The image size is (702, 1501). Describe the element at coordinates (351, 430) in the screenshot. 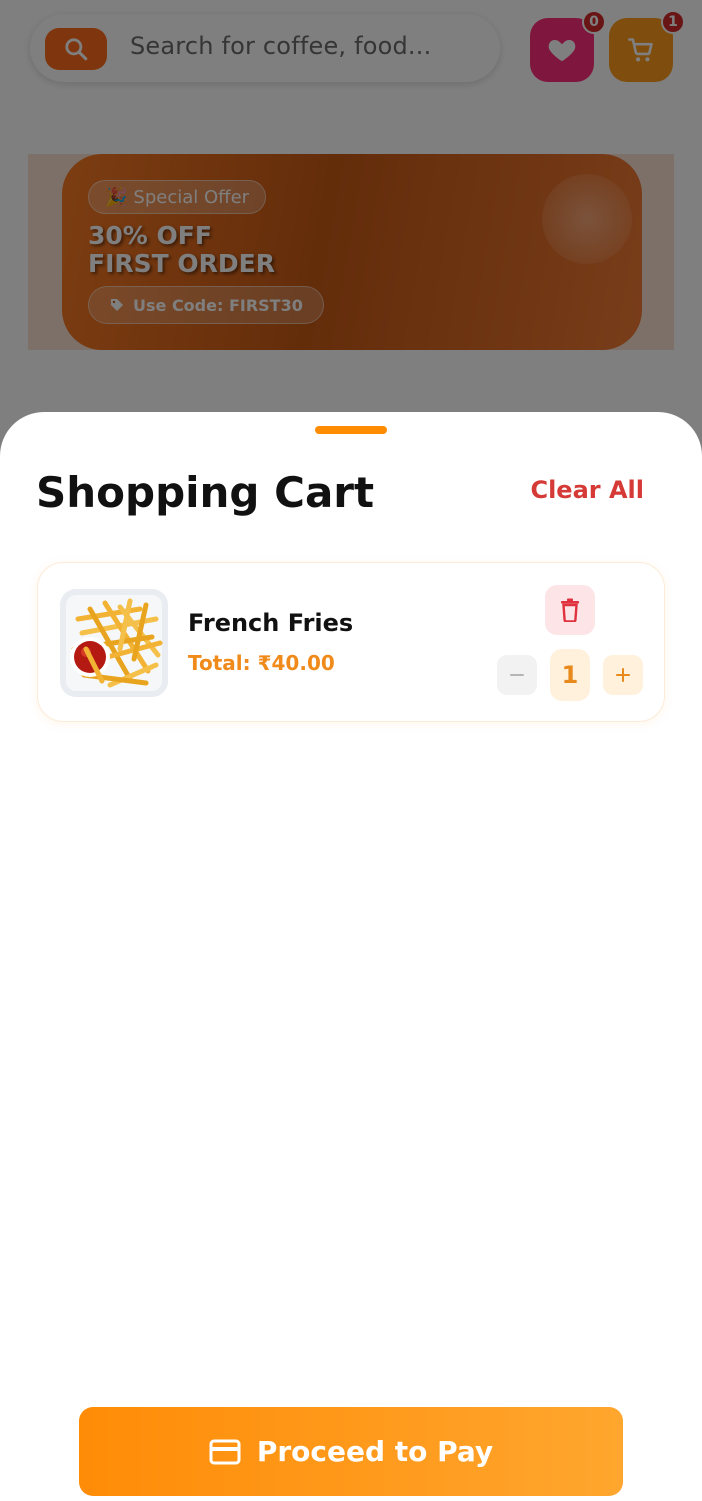

I see `drag-handle` at that location.